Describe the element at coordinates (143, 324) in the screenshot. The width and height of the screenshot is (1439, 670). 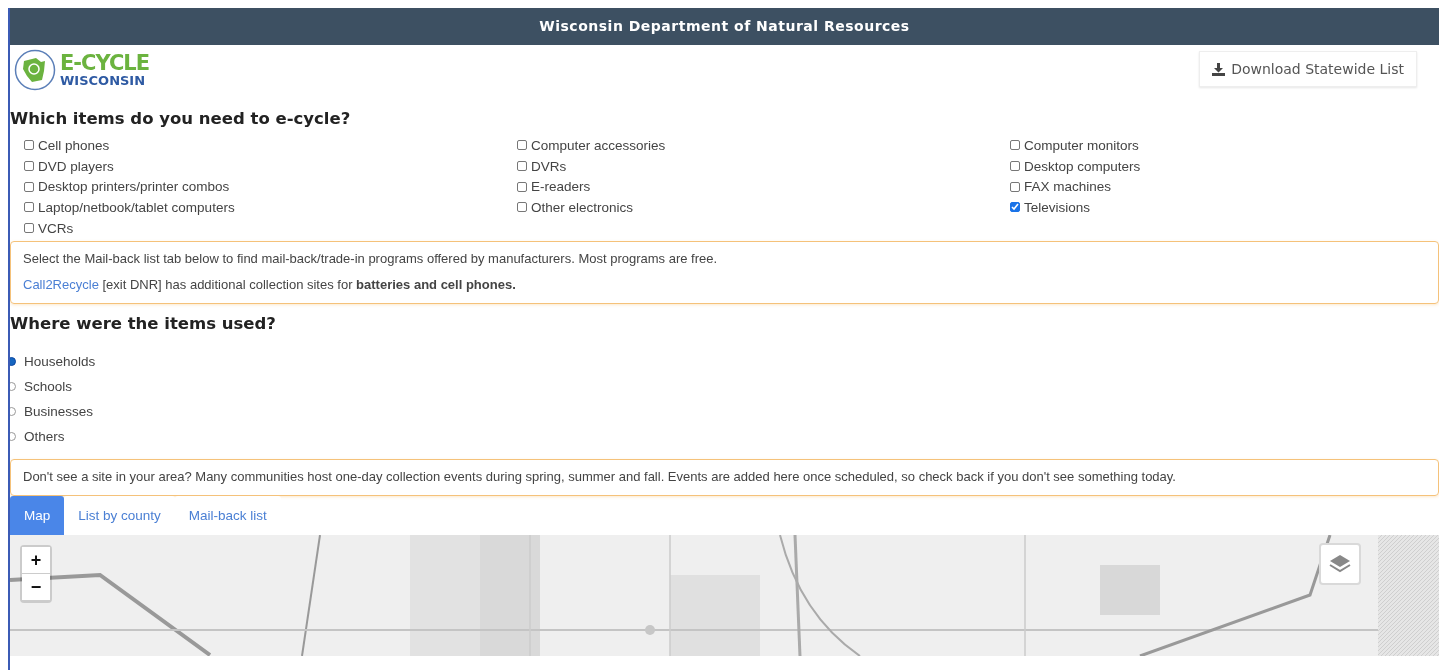
I see `section-heading: Where were the items used?` at that location.